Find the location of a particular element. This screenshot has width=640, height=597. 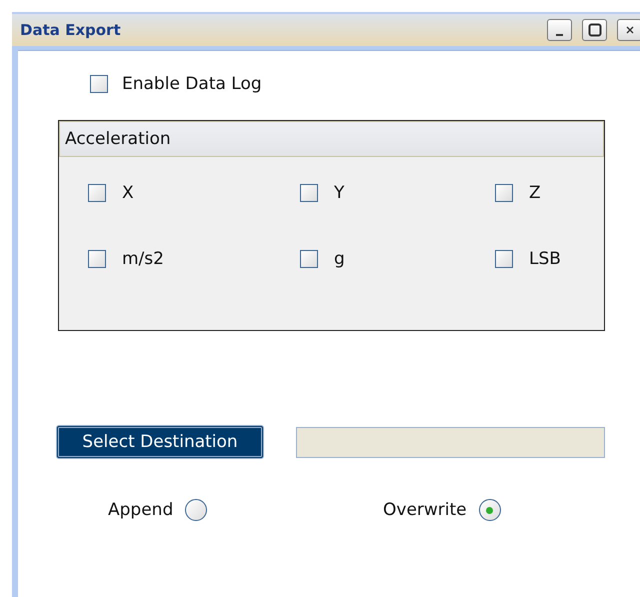

checkbox-label: Enable Data Log is located at coordinates (192, 84).